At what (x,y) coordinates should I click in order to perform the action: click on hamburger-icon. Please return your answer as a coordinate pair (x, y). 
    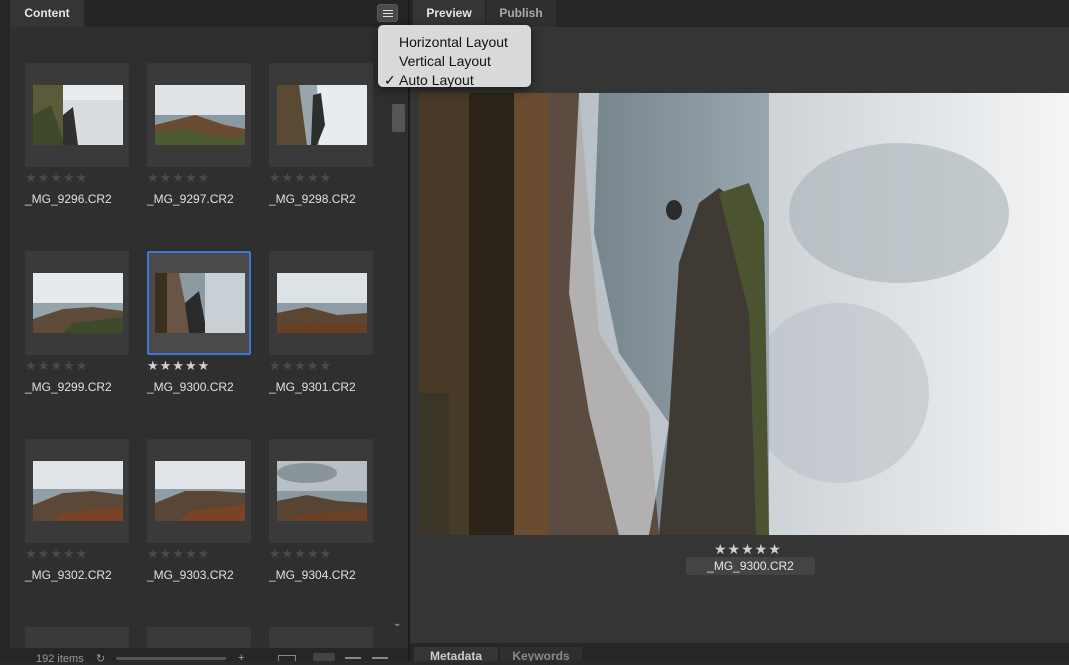
    Looking at the image, I should click on (388, 10).